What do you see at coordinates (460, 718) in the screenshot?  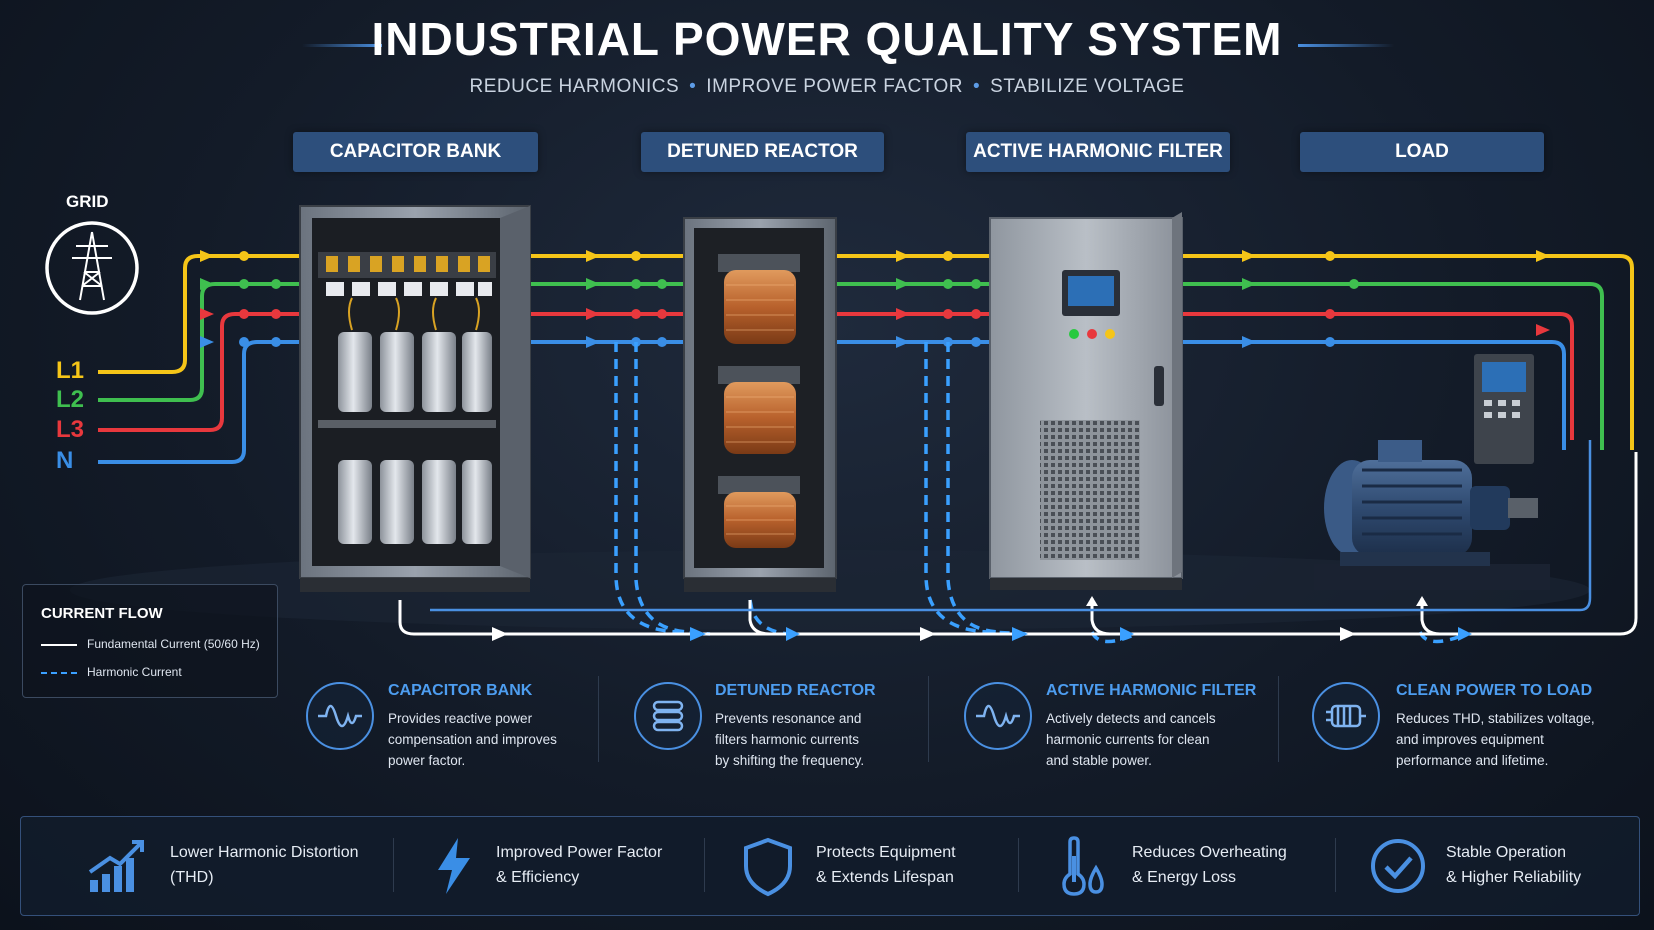 I see `info-line: Provides reactive power` at bounding box center [460, 718].